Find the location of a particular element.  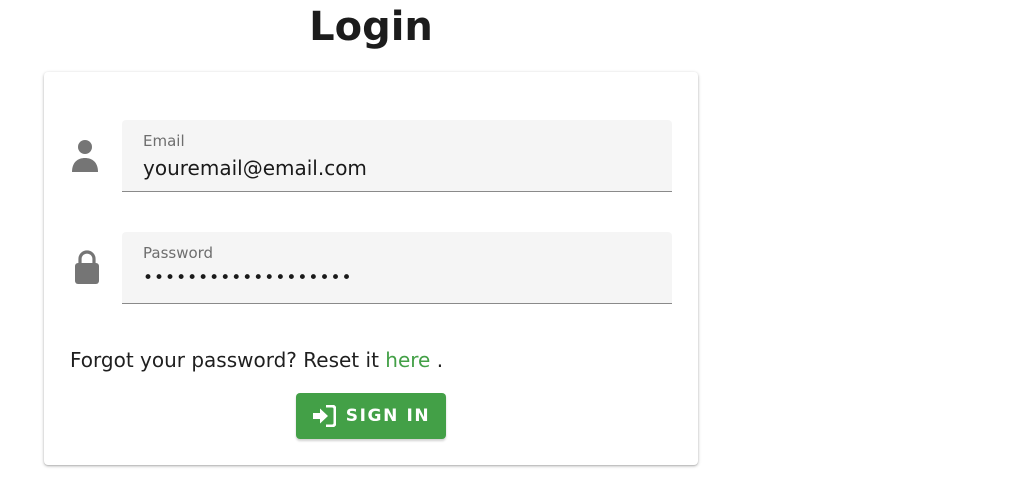

login-icon is located at coordinates (324, 416).